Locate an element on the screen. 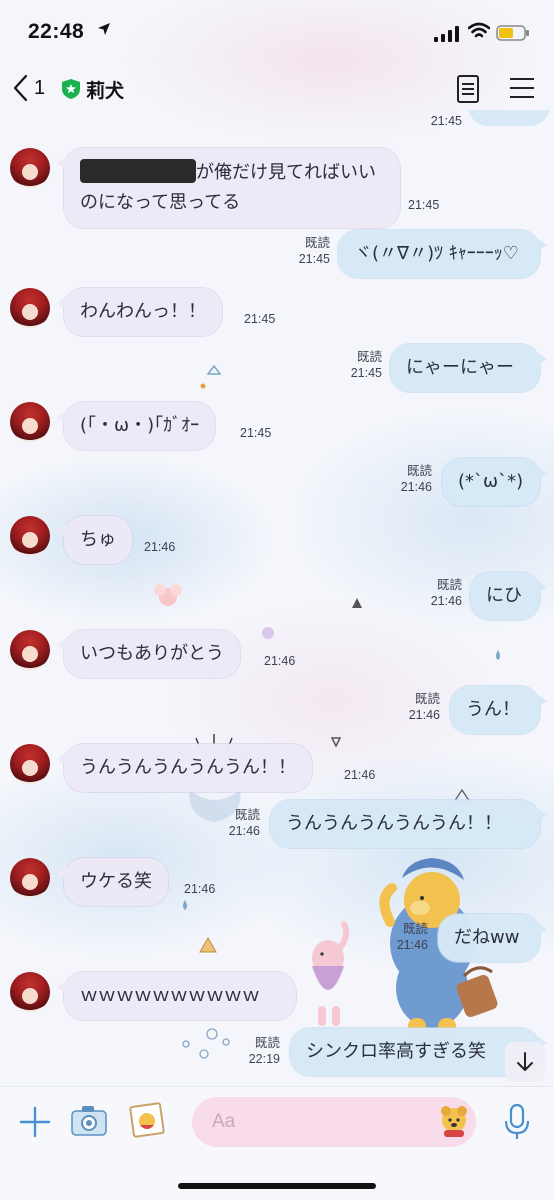 The image size is (554, 1200). message-bubble-outgoing: だねww is located at coordinates (492, 938).